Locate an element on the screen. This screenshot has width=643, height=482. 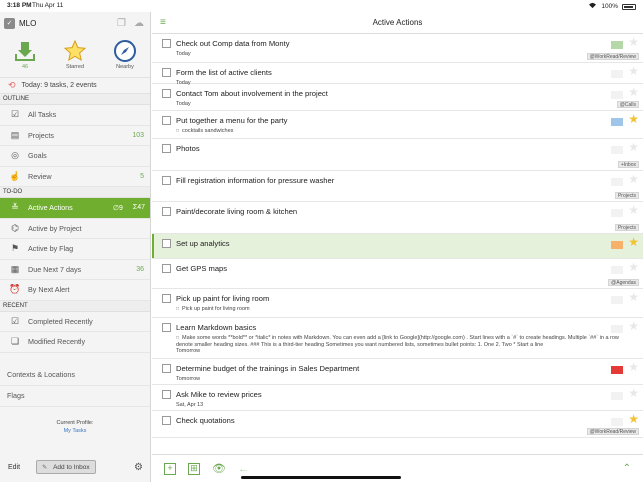
sidebar-item-active-actions: ≚ Active Actions ∅9 Σ47 is located at coordinates (75, 208).